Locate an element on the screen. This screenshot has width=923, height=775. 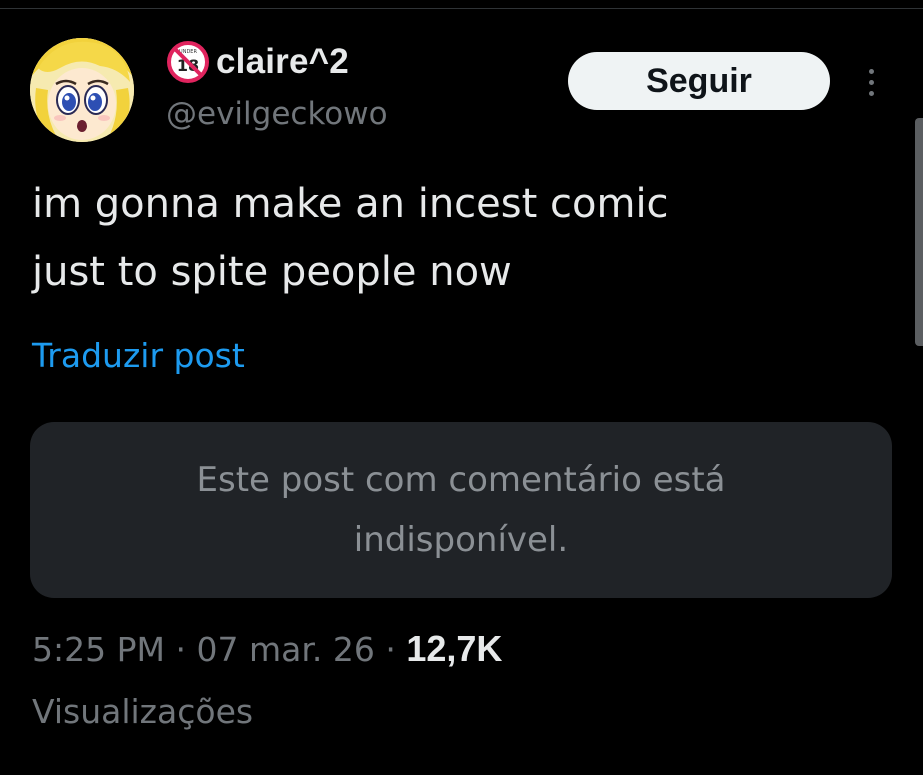
follow-button: Seguir is located at coordinates (699, 81).